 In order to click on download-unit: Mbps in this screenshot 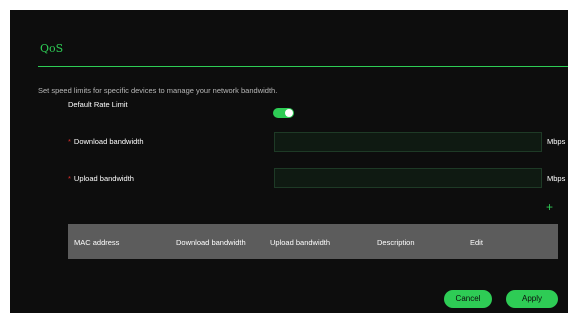, I will do `click(556, 141)`.